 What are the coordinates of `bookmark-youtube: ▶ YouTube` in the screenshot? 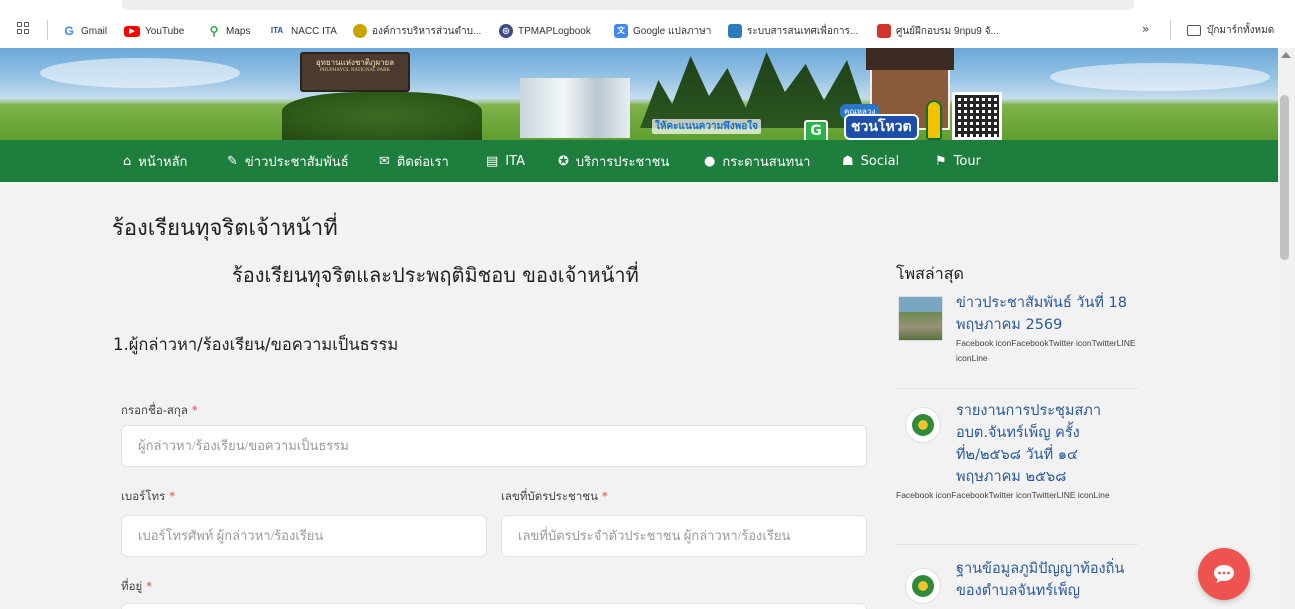 It's located at (154, 31).